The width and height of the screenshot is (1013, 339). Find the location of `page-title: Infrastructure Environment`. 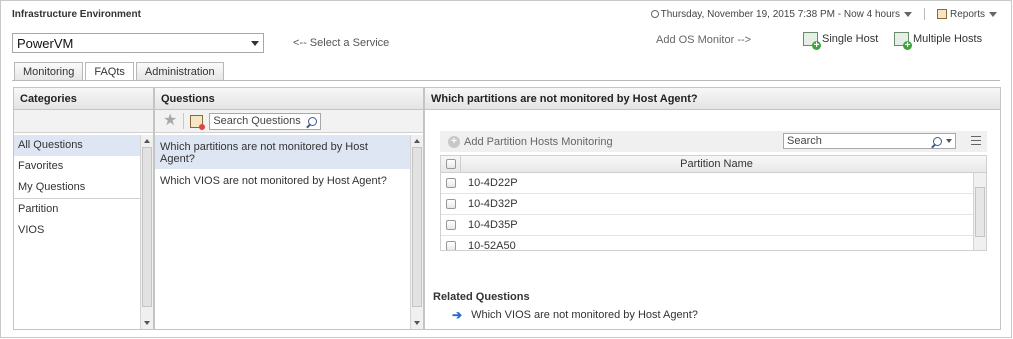

page-title: Infrastructure Environment is located at coordinates (76, 14).